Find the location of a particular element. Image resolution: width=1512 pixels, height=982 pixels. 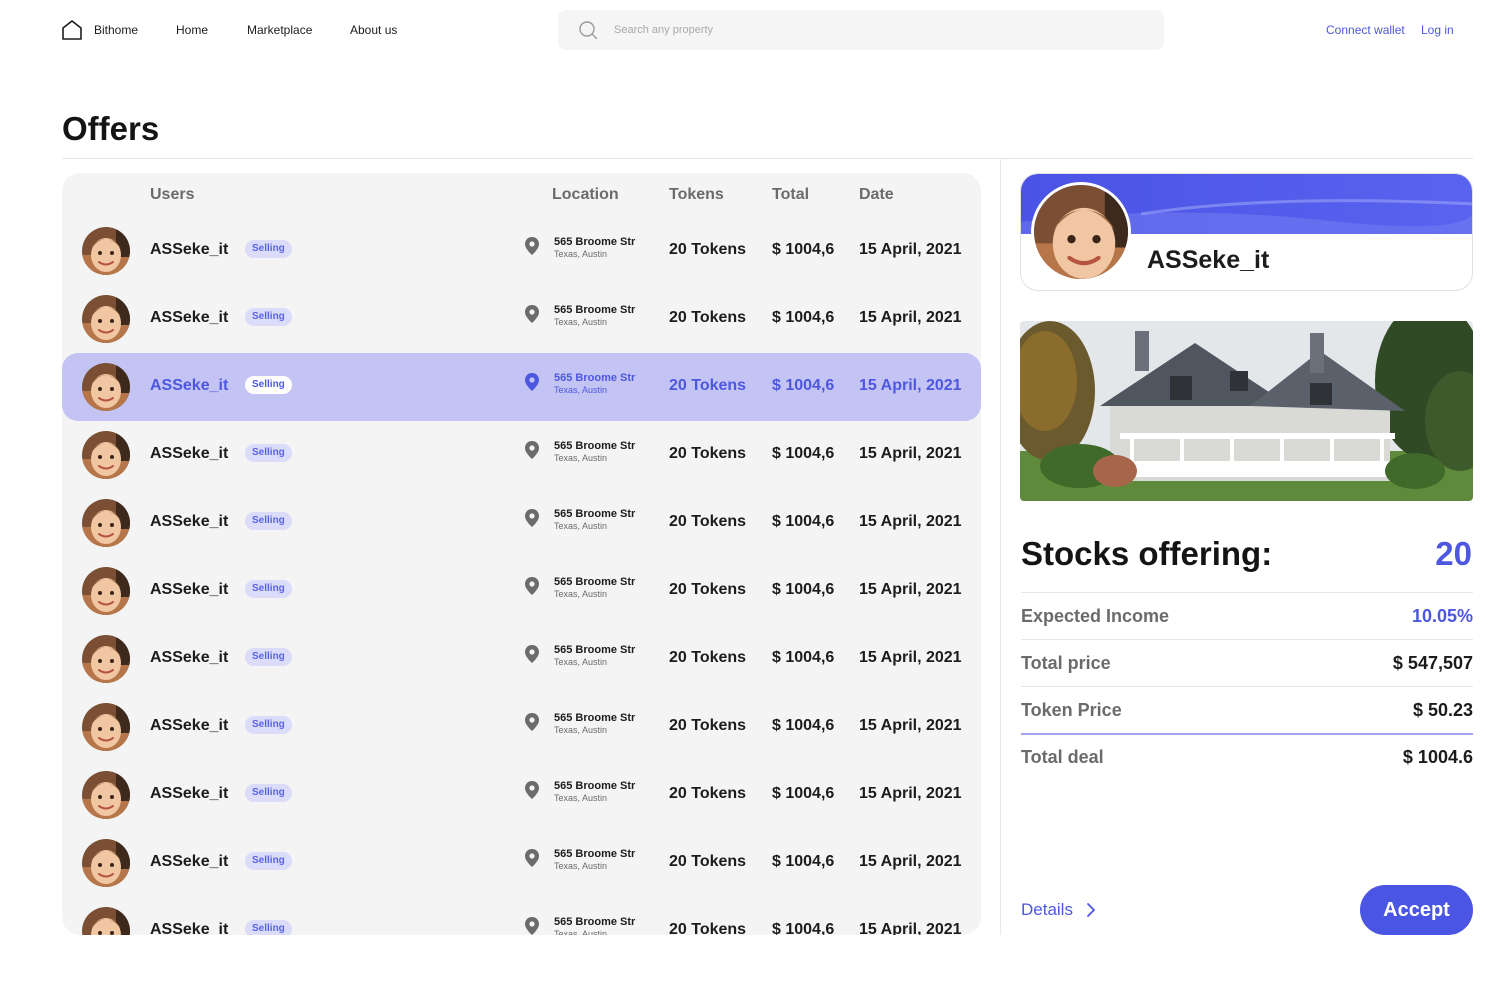

chevron-right-icon is located at coordinates (1091, 910).